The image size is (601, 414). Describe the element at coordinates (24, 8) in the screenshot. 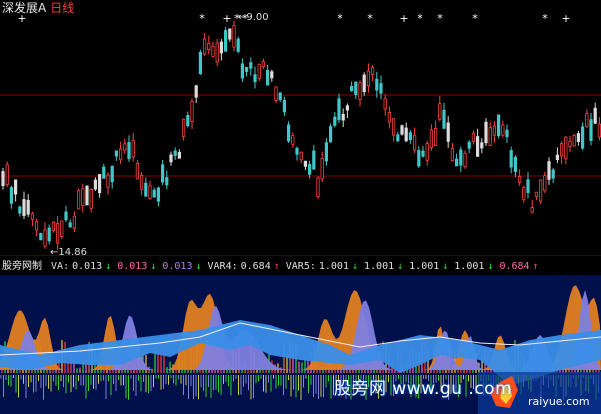

I see `stock-name: 深发展A` at that location.